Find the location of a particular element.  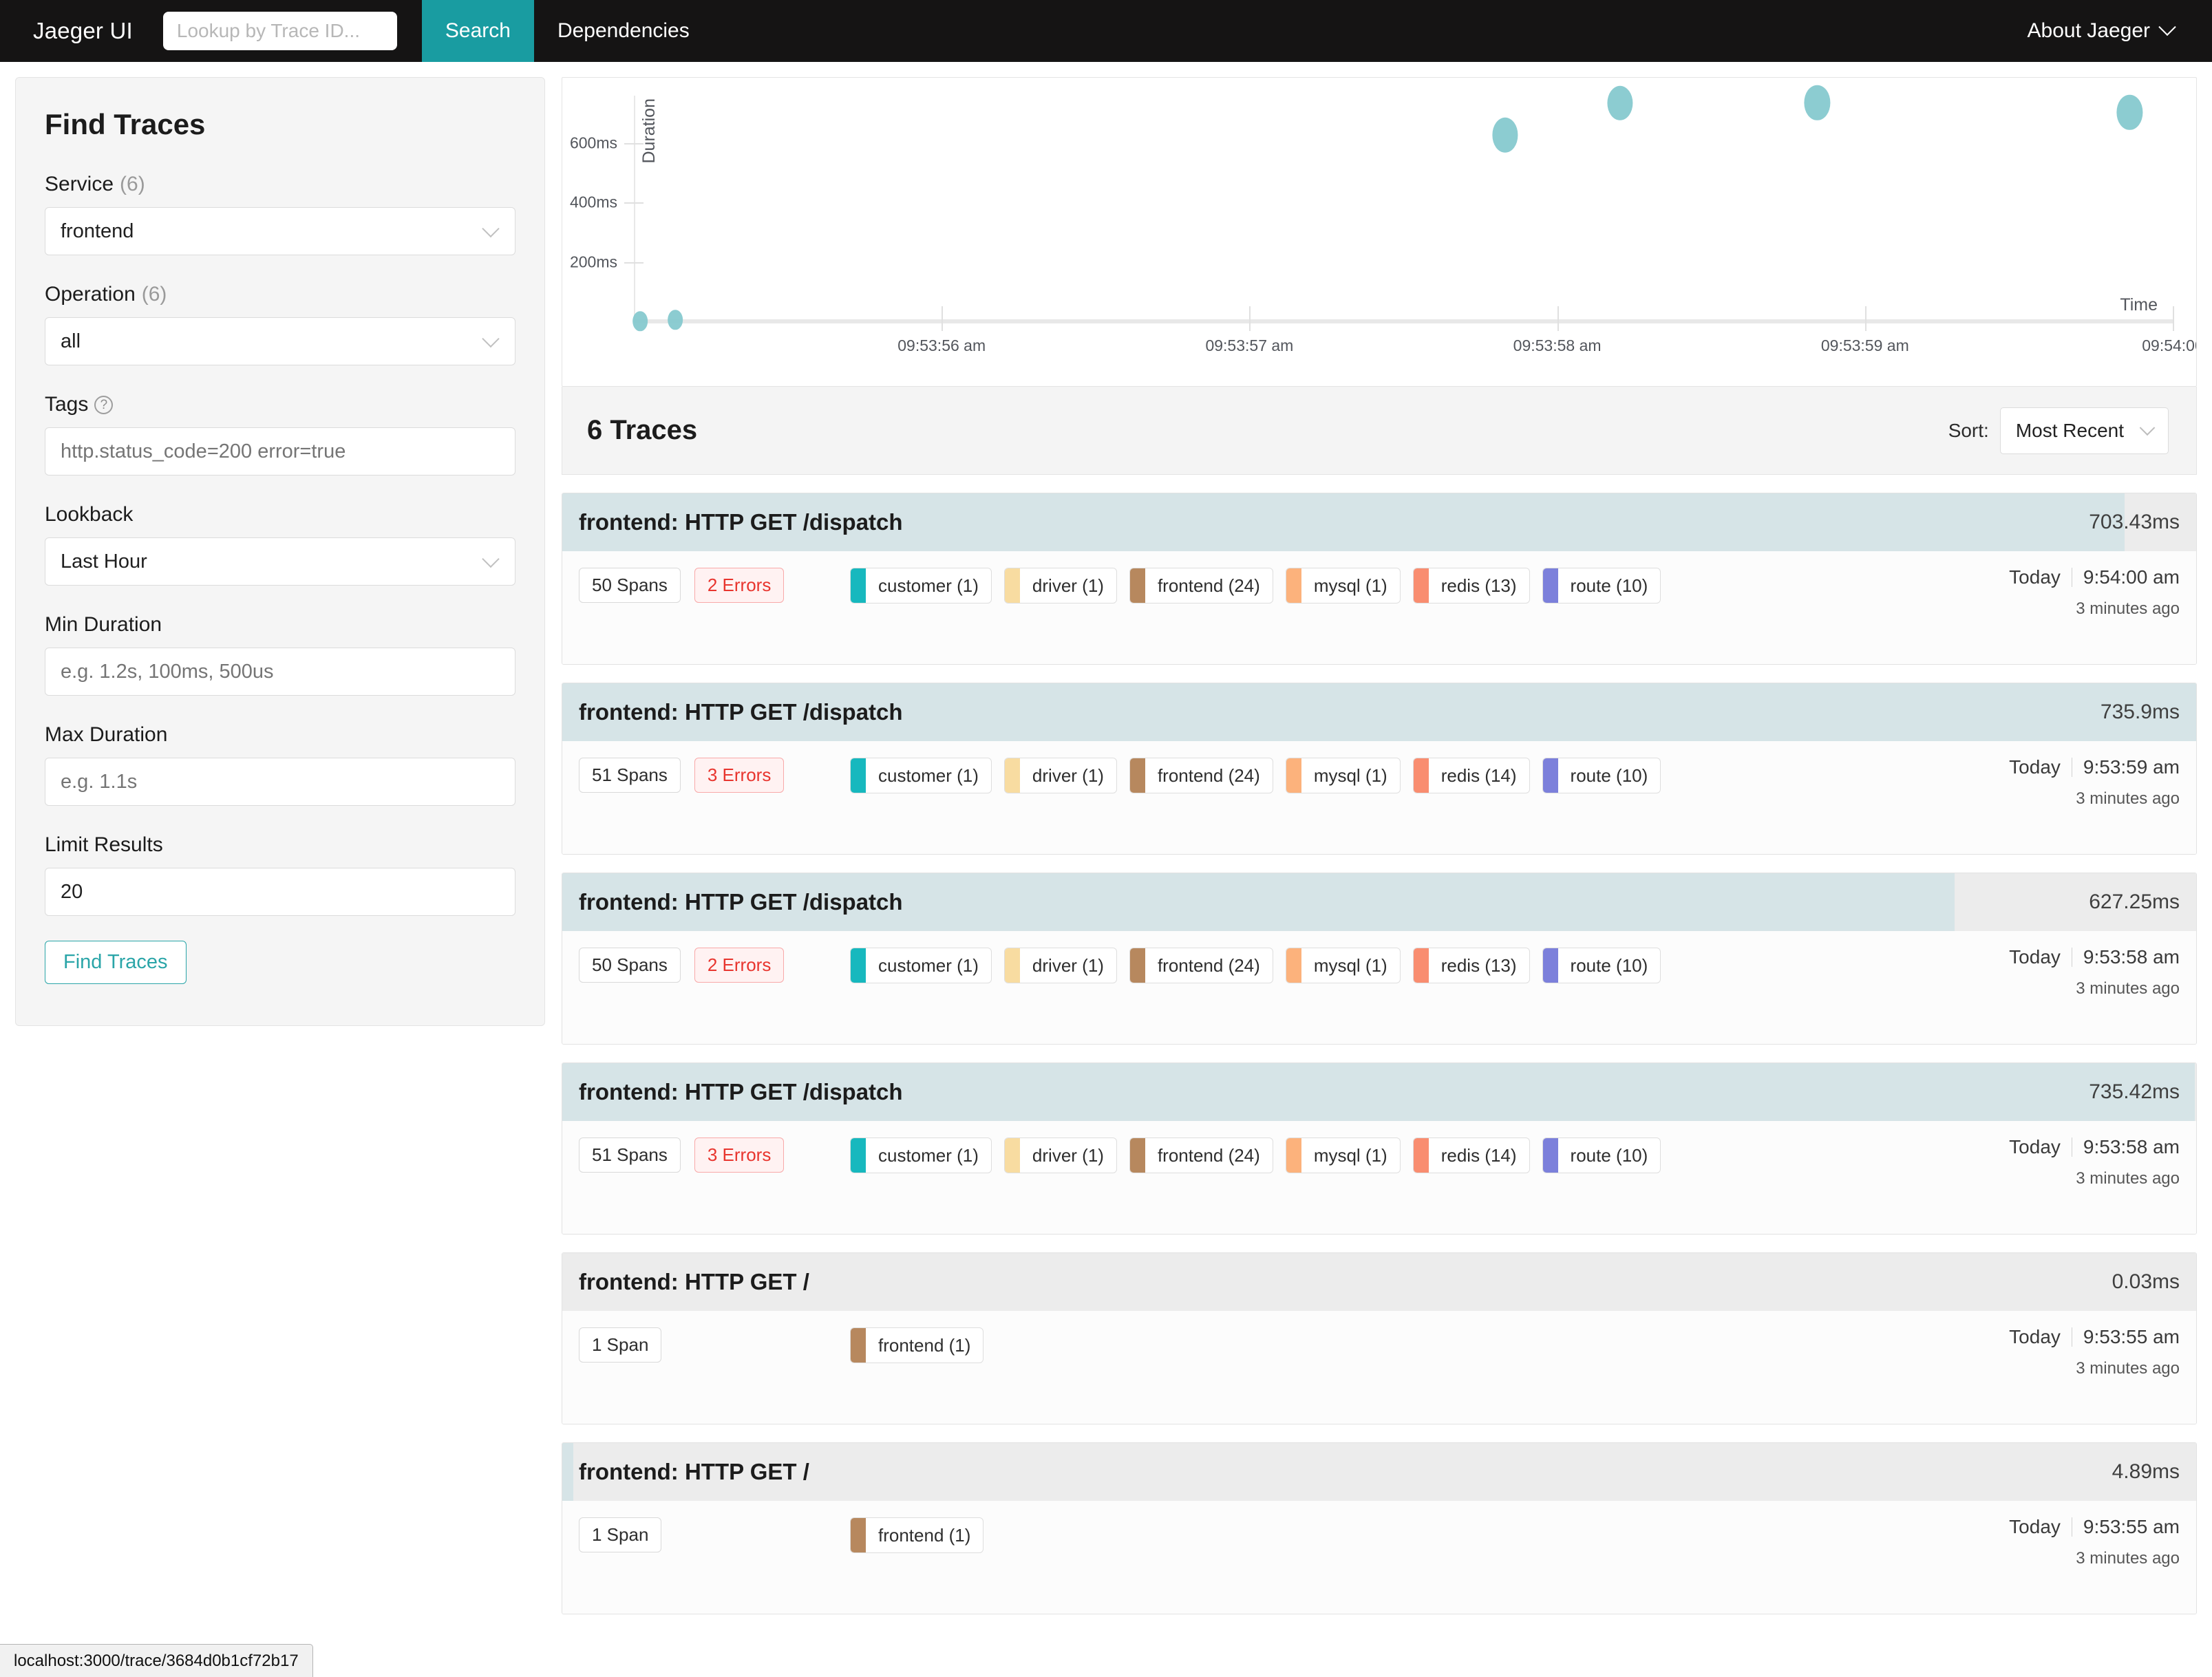

operation-select: all is located at coordinates (280, 341).